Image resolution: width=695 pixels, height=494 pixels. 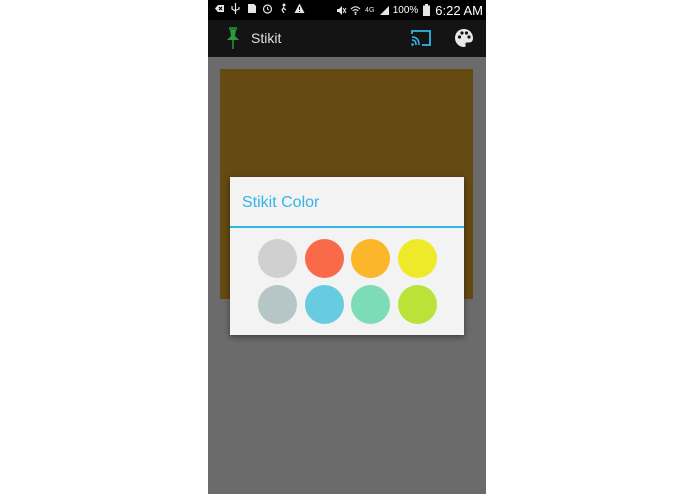 I want to click on usb-icon, so click(x=235, y=8).